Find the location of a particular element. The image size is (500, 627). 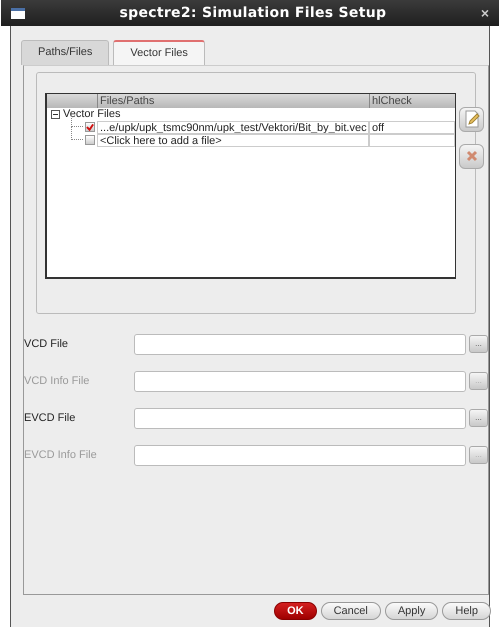

close-icon is located at coordinates (472, 156).